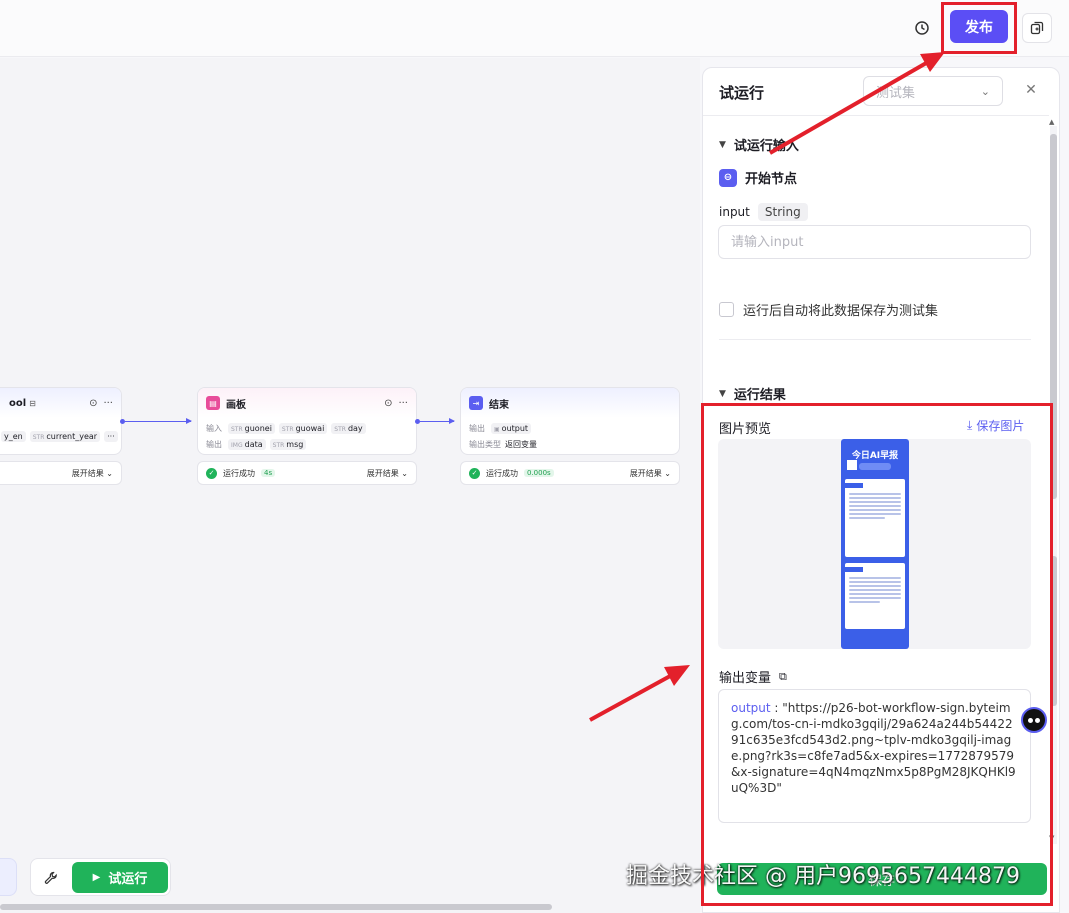  I want to click on chevron-down-icon: ⌄, so click(985, 91).